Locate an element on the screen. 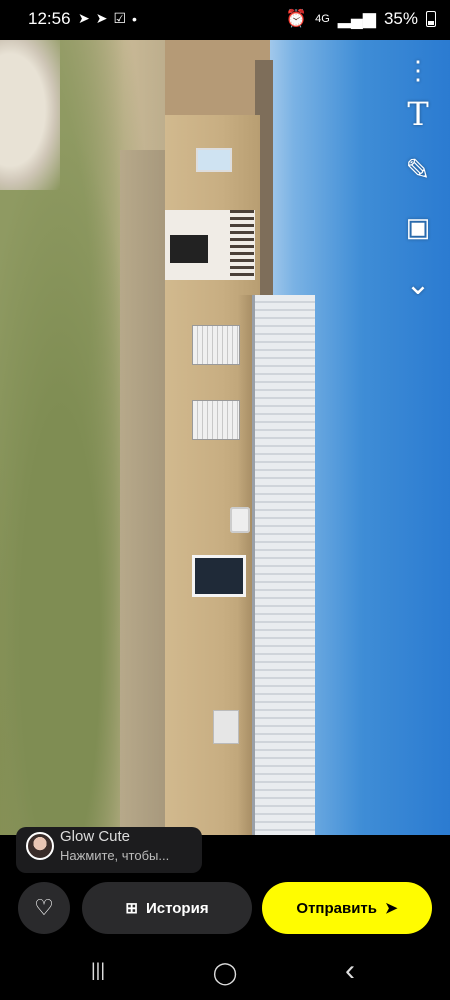 The image size is (450, 1000). alarm-icon: ⏰ is located at coordinates (296, 18).